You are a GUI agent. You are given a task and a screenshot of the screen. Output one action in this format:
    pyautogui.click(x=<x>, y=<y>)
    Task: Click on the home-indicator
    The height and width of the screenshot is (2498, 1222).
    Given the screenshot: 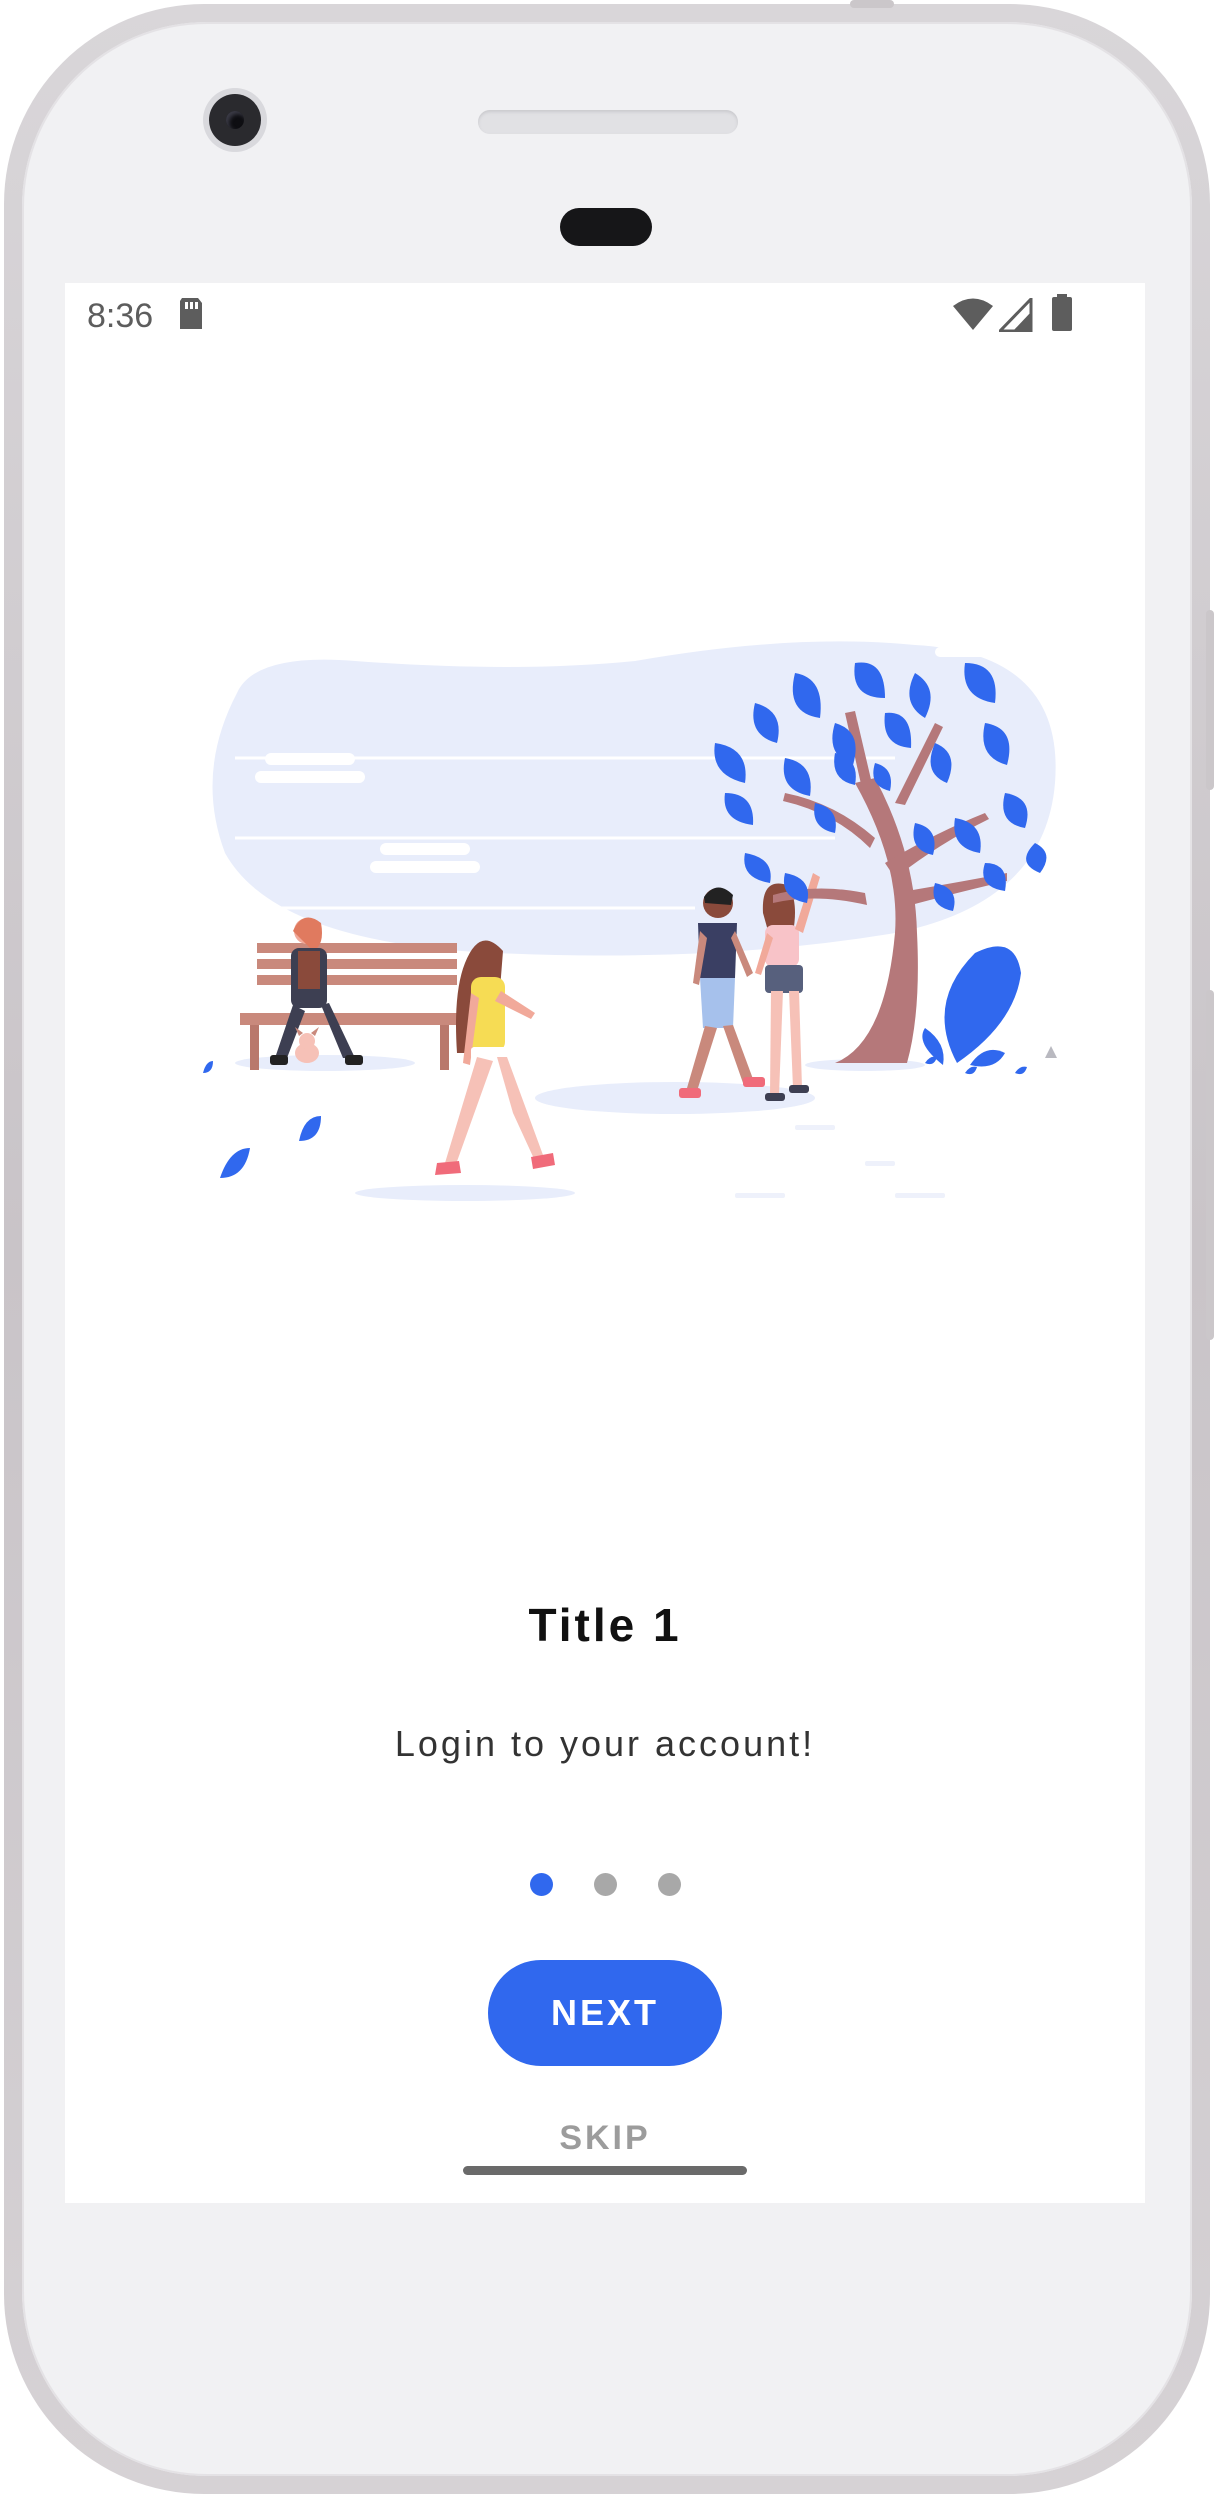 What is the action you would take?
    pyautogui.click(x=605, y=2170)
    